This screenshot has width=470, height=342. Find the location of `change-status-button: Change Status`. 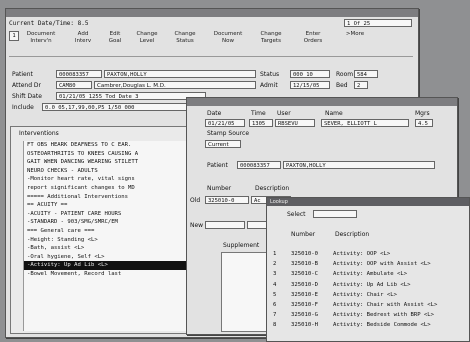

change-status-button: Change Status is located at coordinates (185, 41).